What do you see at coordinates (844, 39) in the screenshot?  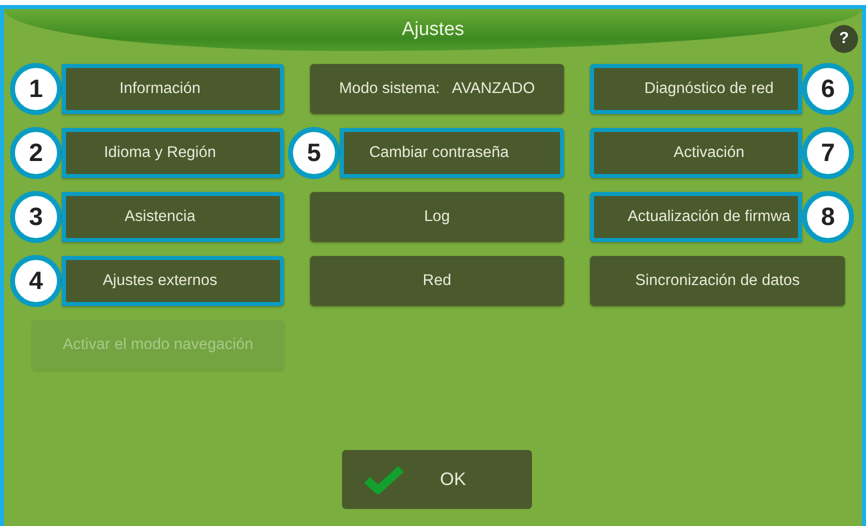 I see `help-button: ?` at bounding box center [844, 39].